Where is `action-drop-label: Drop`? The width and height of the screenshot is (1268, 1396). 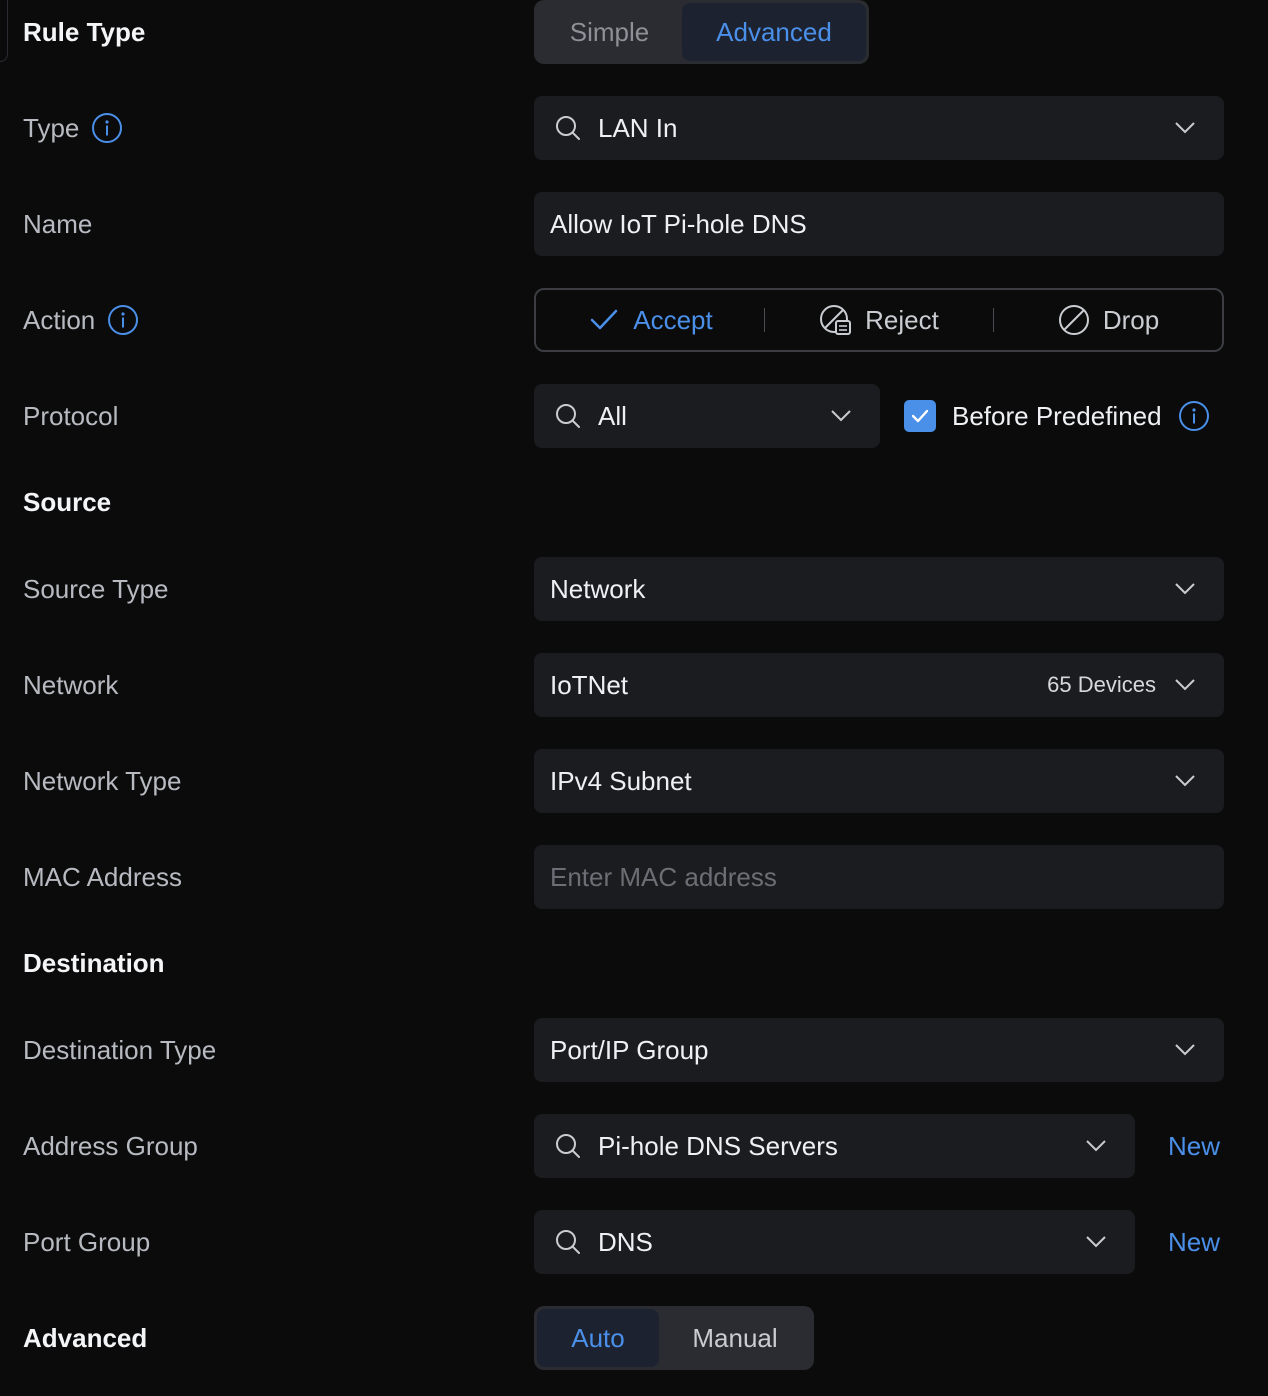
action-drop-label: Drop is located at coordinates (1131, 319).